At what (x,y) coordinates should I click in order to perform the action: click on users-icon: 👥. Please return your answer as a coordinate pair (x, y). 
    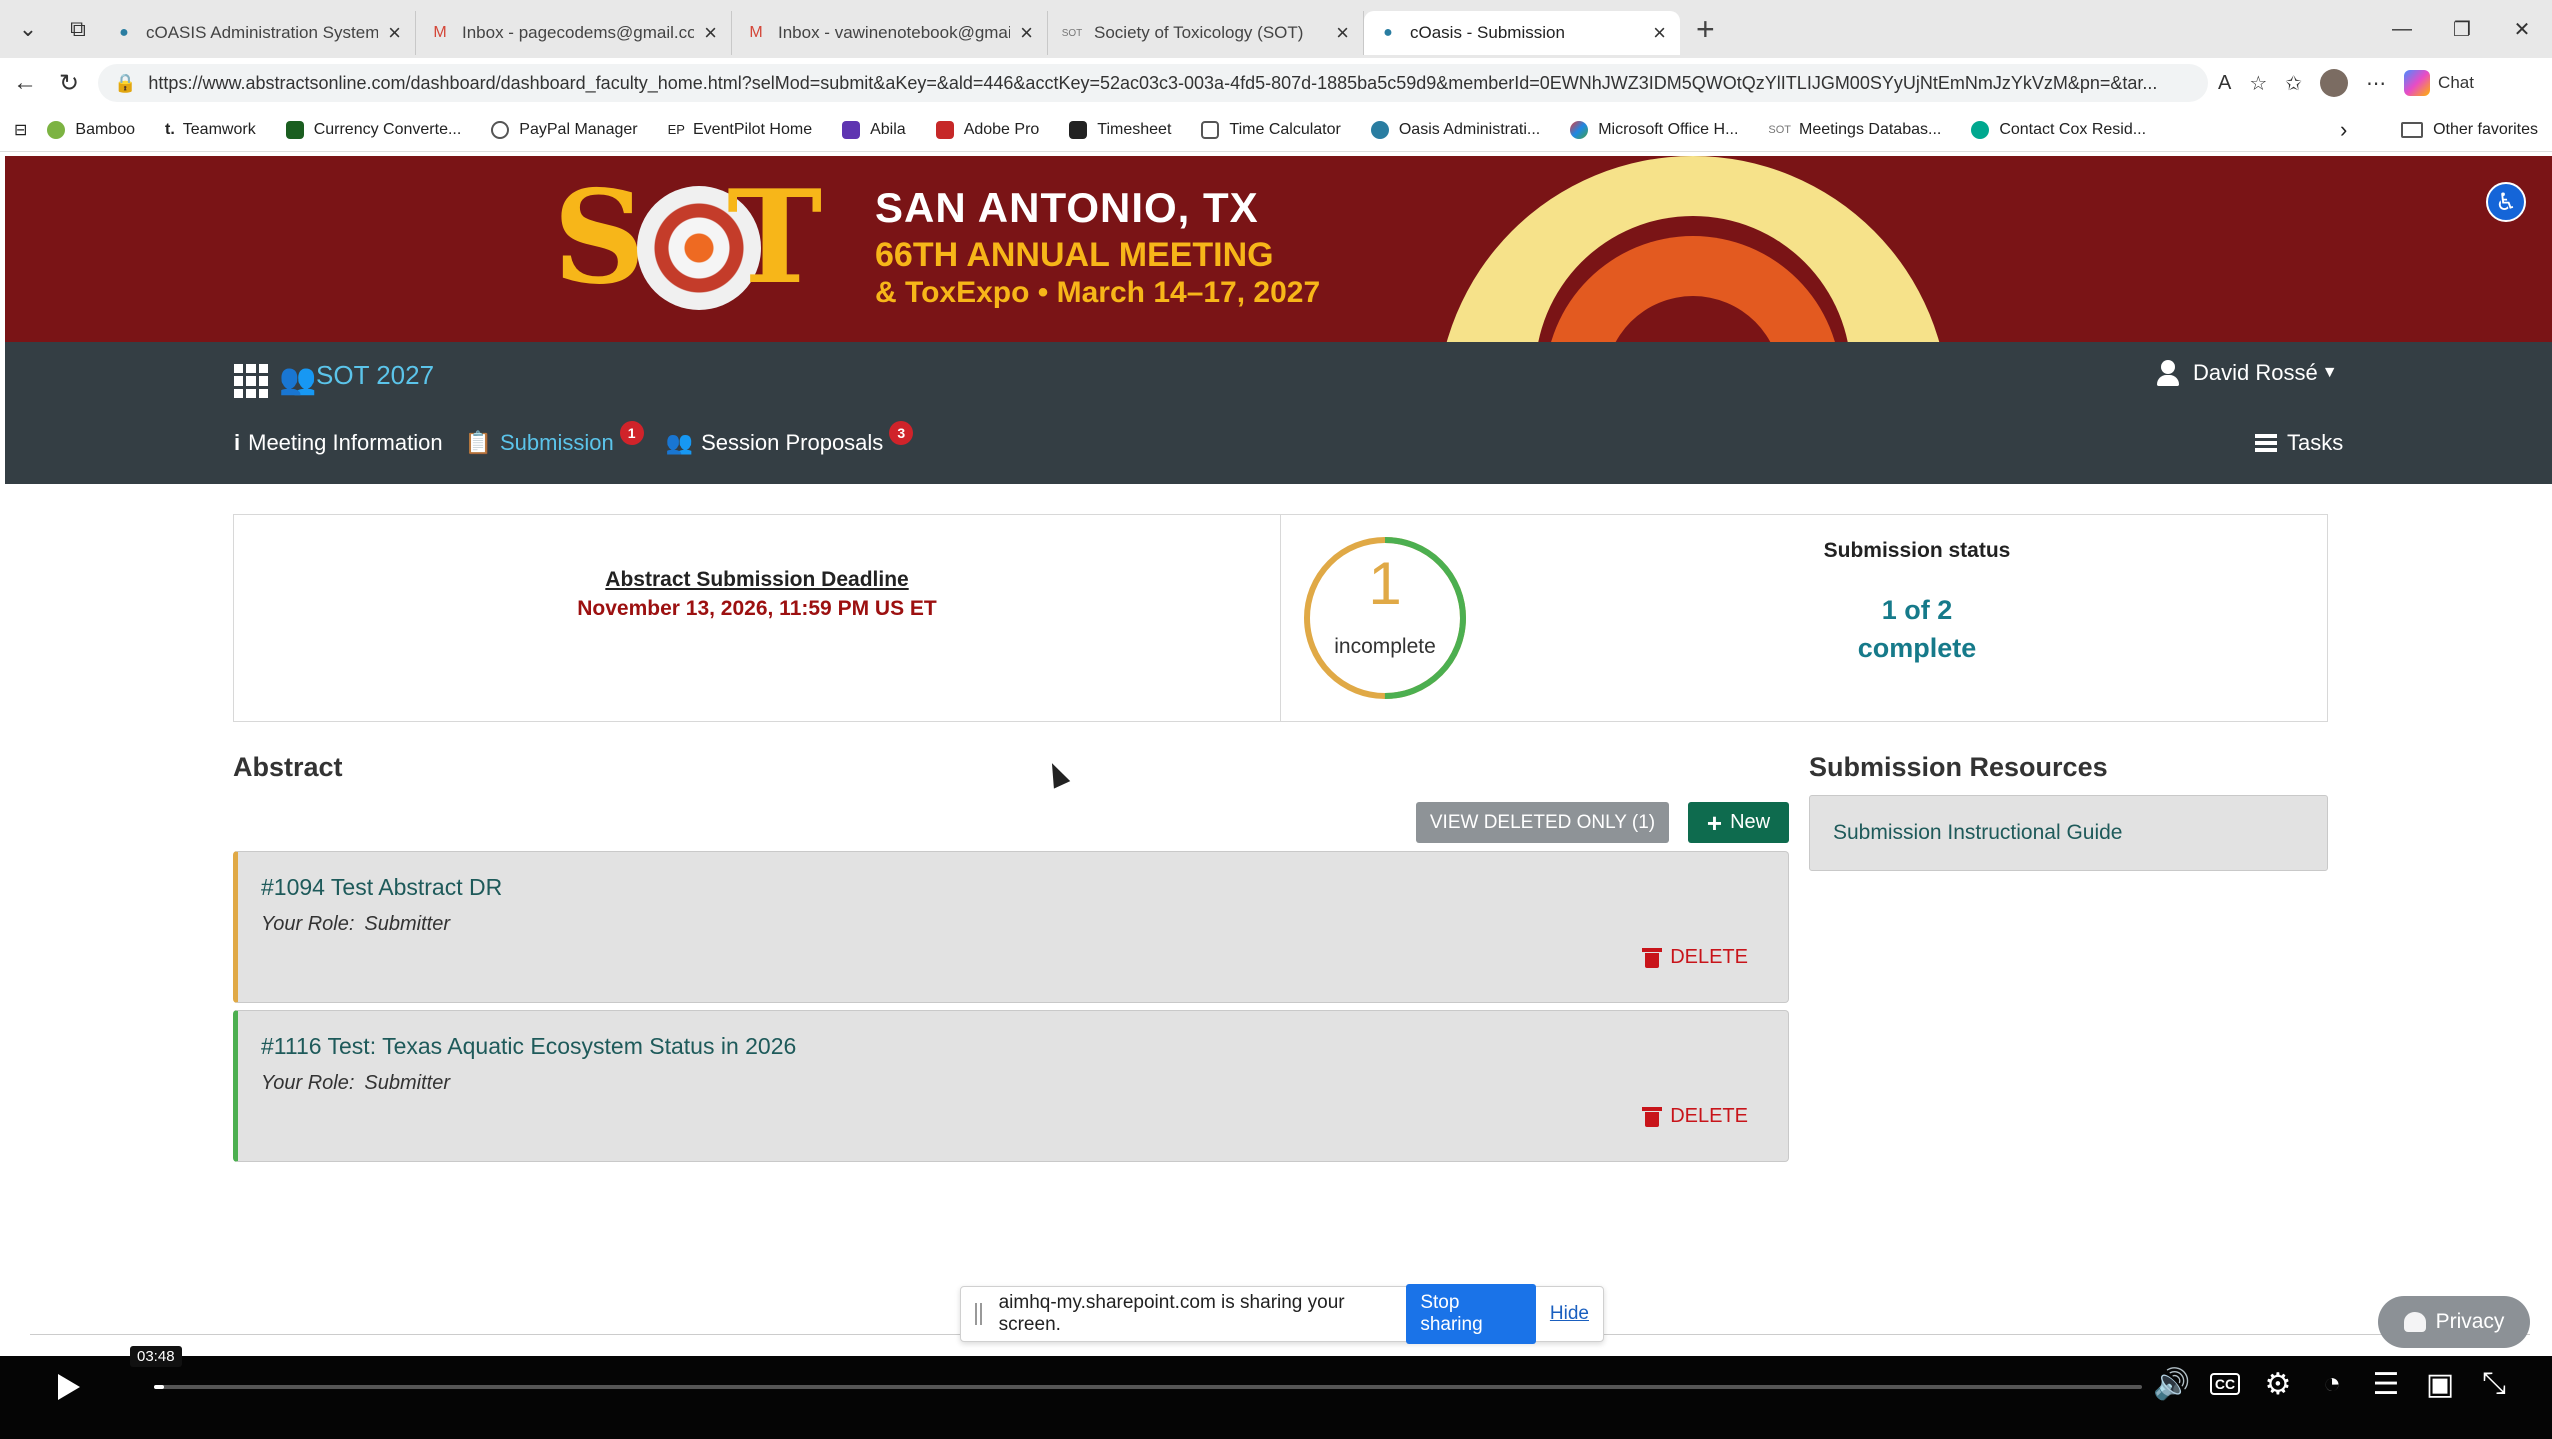
    Looking at the image, I should click on (298, 379).